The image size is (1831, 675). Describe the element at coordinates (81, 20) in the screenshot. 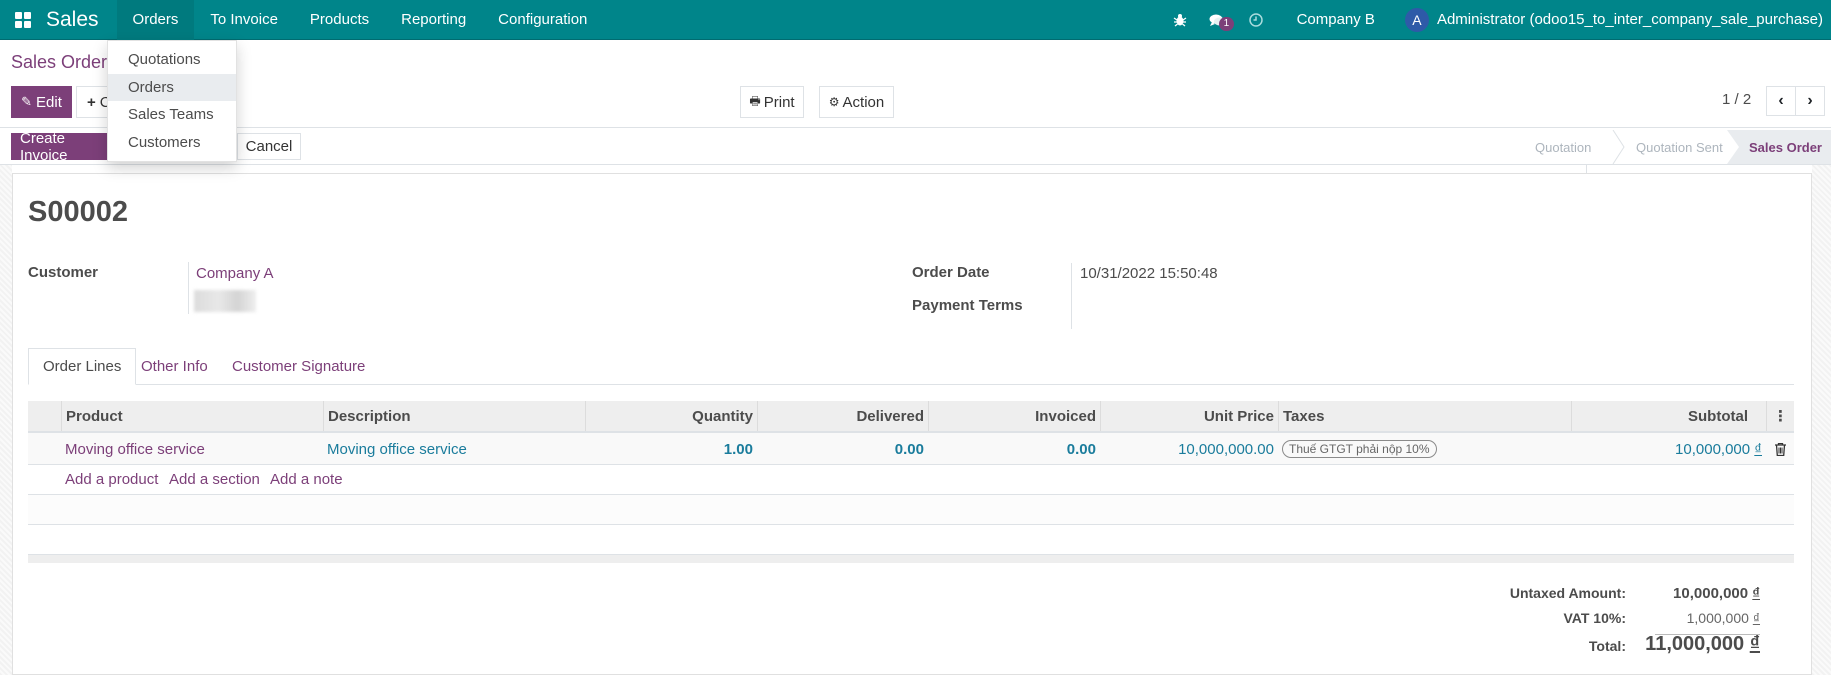

I see `app-name: Sales` at that location.